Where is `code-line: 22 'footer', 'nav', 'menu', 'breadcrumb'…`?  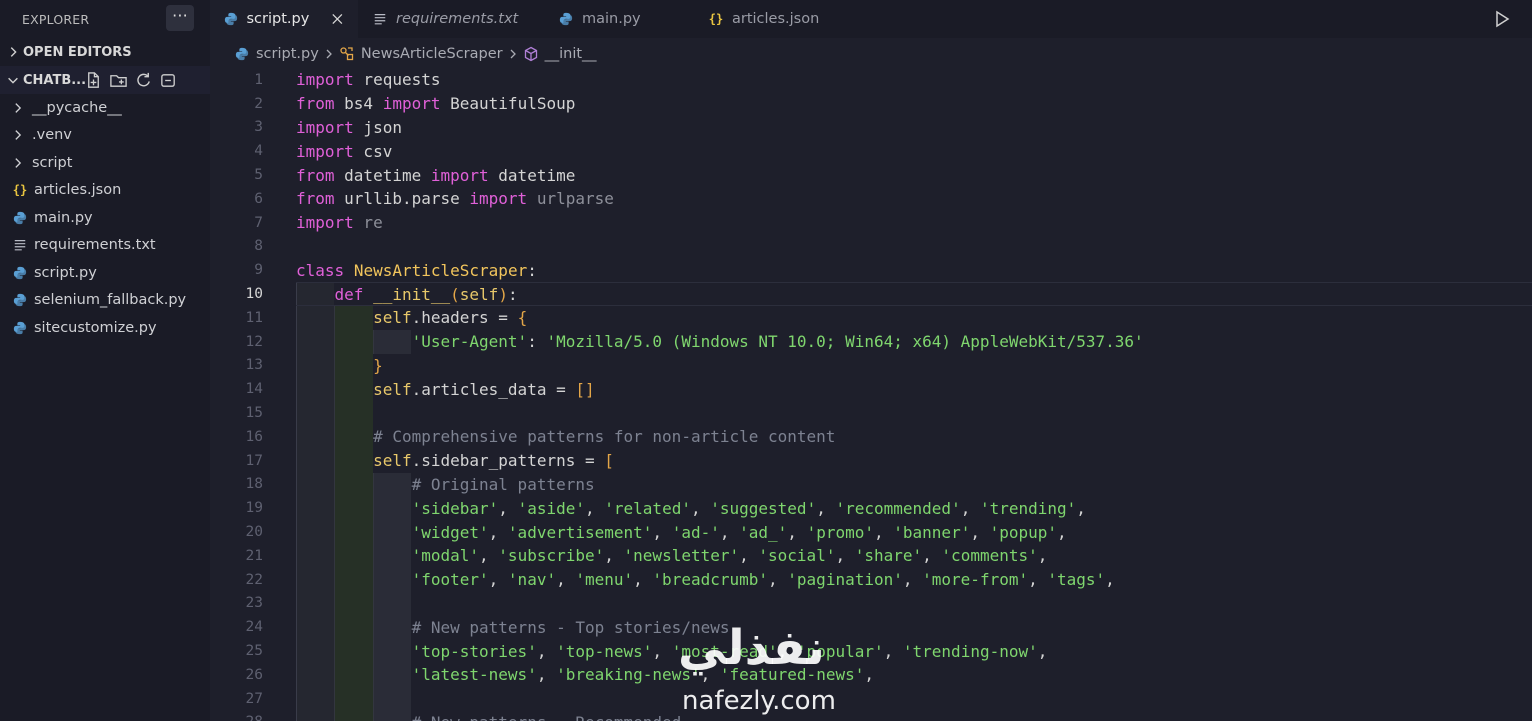 code-line: 22 'footer', 'nav', 'menu', 'breadcrumb'… is located at coordinates (871, 580).